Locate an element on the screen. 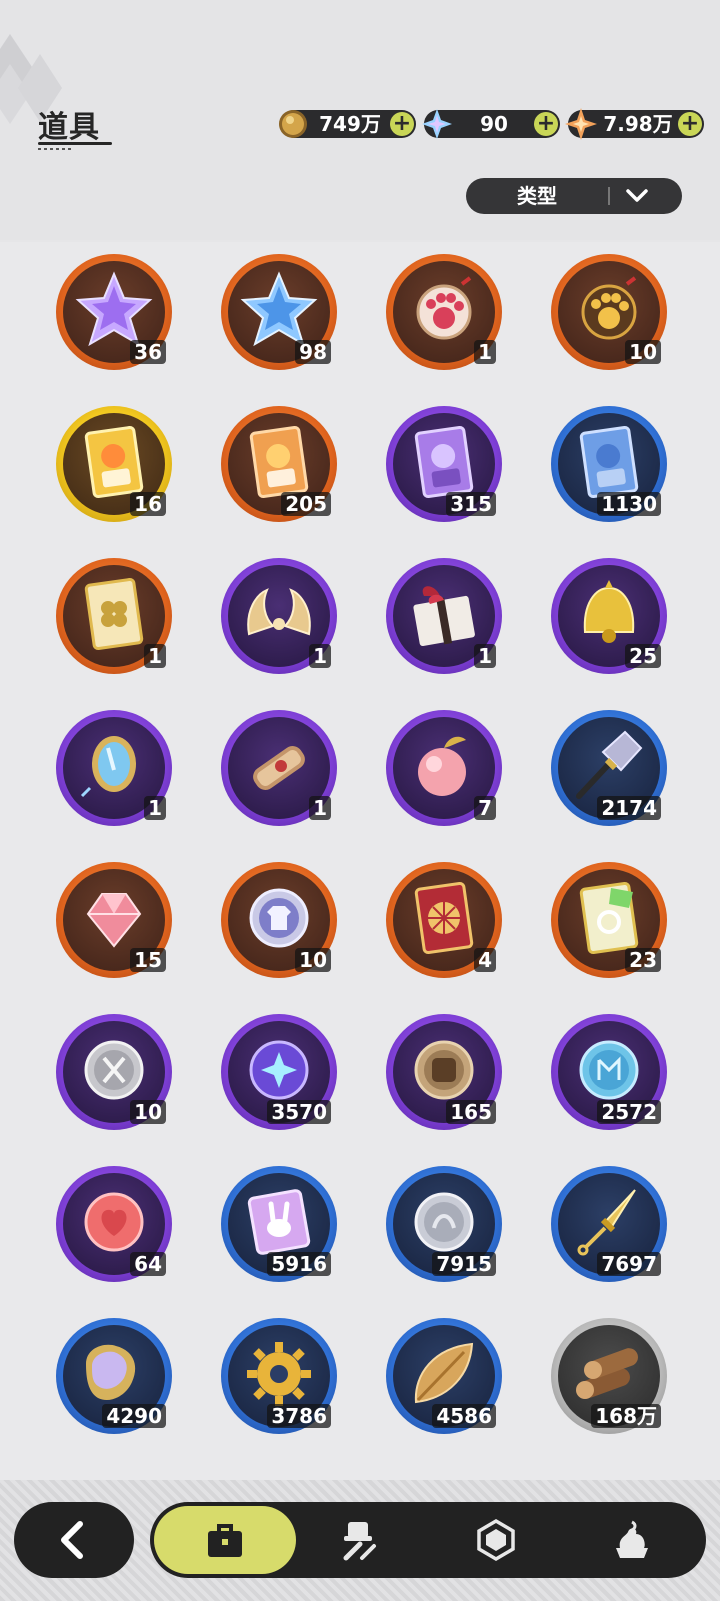 The image size is (720, 1601). heart-coin-icon is located at coordinates (114, 1222).